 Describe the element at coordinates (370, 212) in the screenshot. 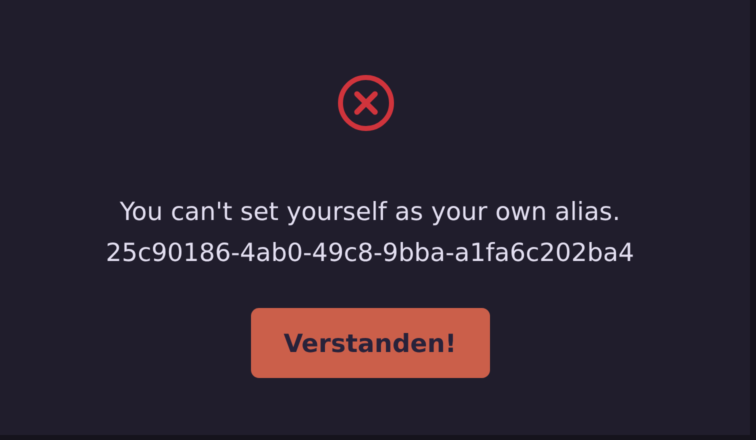

I see `error-message: You can't set yourself as your own alias.` at that location.